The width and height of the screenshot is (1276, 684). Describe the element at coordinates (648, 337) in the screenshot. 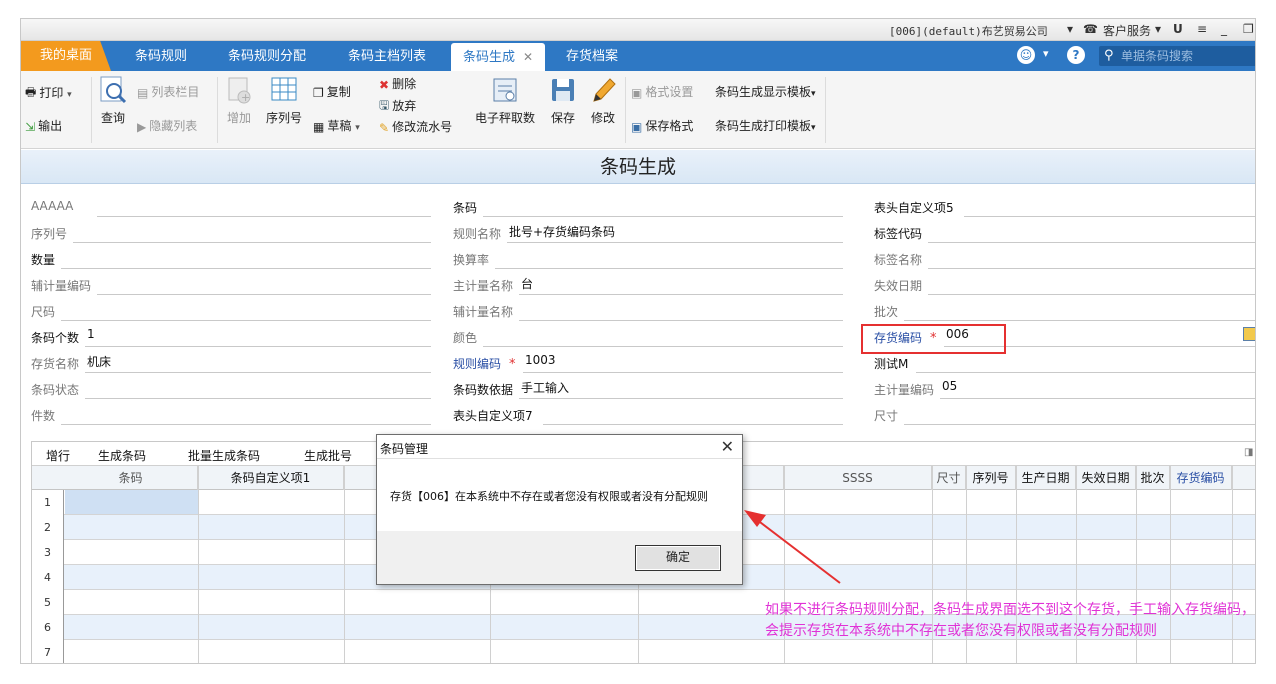

I see `form-field: 颜色` at that location.